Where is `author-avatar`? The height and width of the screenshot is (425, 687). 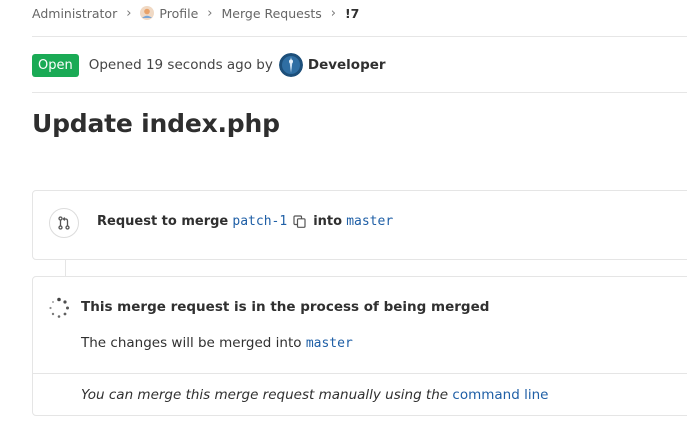 author-avatar is located at coordinates (290, 65).